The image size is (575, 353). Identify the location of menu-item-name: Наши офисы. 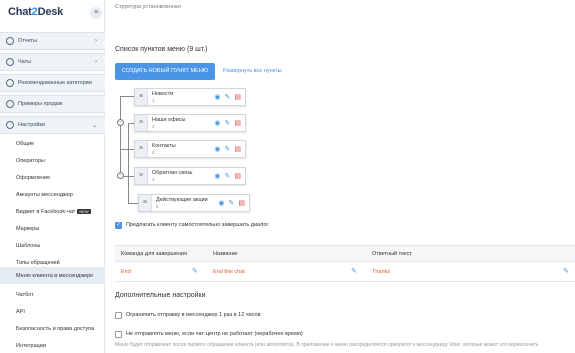
(169, 119).